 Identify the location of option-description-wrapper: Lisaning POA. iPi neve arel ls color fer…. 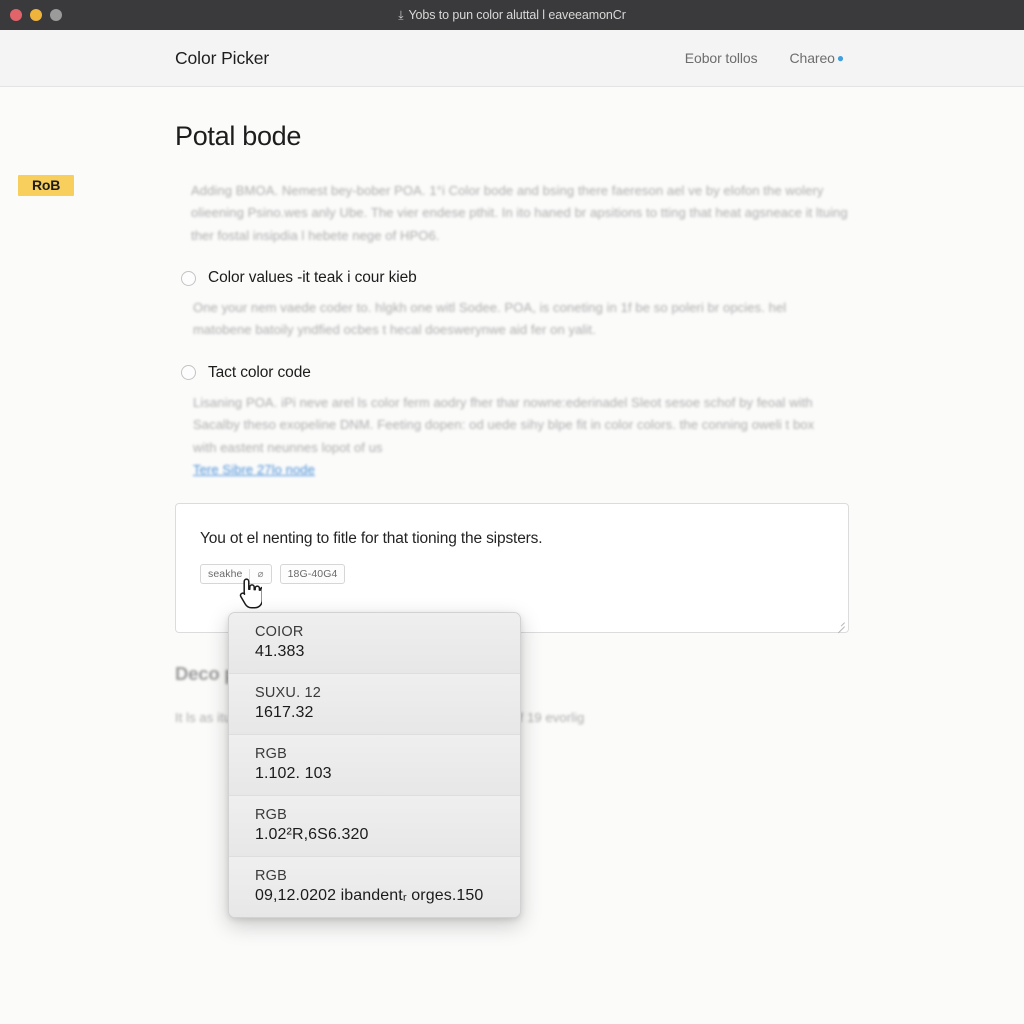
(513, 436).